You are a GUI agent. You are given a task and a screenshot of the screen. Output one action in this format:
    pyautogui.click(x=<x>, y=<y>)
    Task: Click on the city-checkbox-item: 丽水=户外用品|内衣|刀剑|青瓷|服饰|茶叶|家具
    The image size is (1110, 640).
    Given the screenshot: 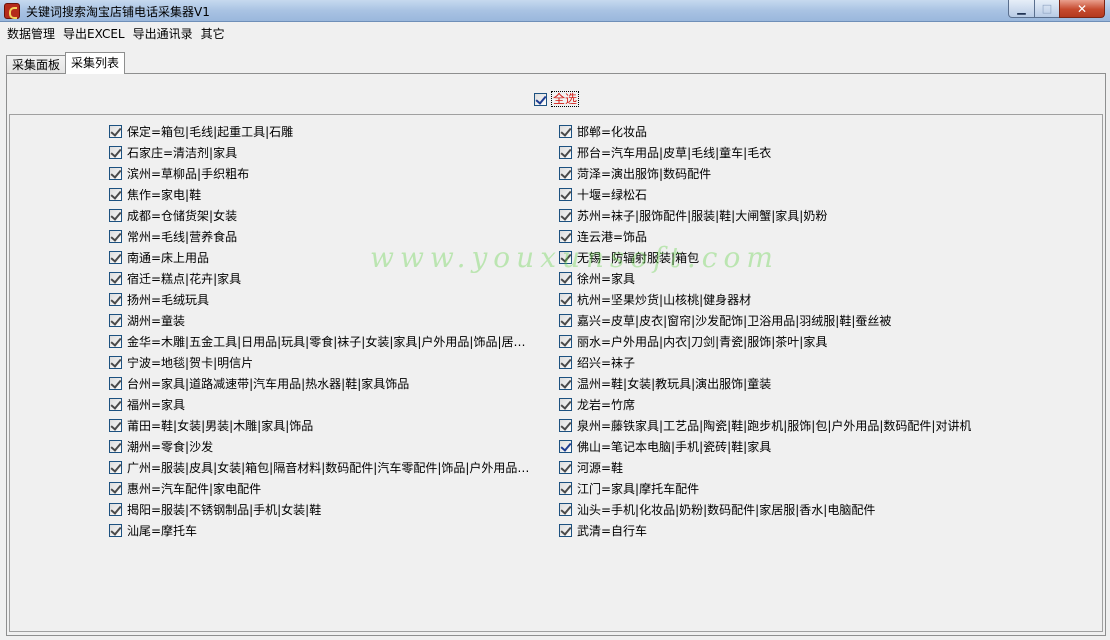 What is the action you would take?
    pyautogui.click(x=774, y=341)
    